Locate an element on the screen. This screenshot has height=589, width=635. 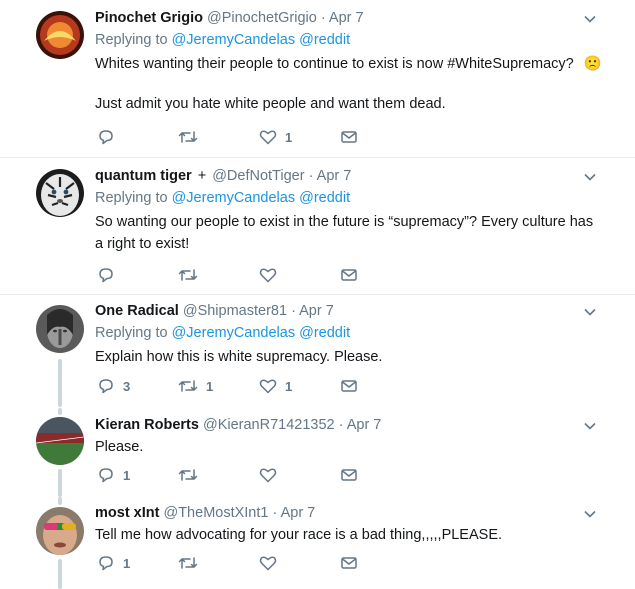
reply-button: 3 is located at coordinates (137, 386).